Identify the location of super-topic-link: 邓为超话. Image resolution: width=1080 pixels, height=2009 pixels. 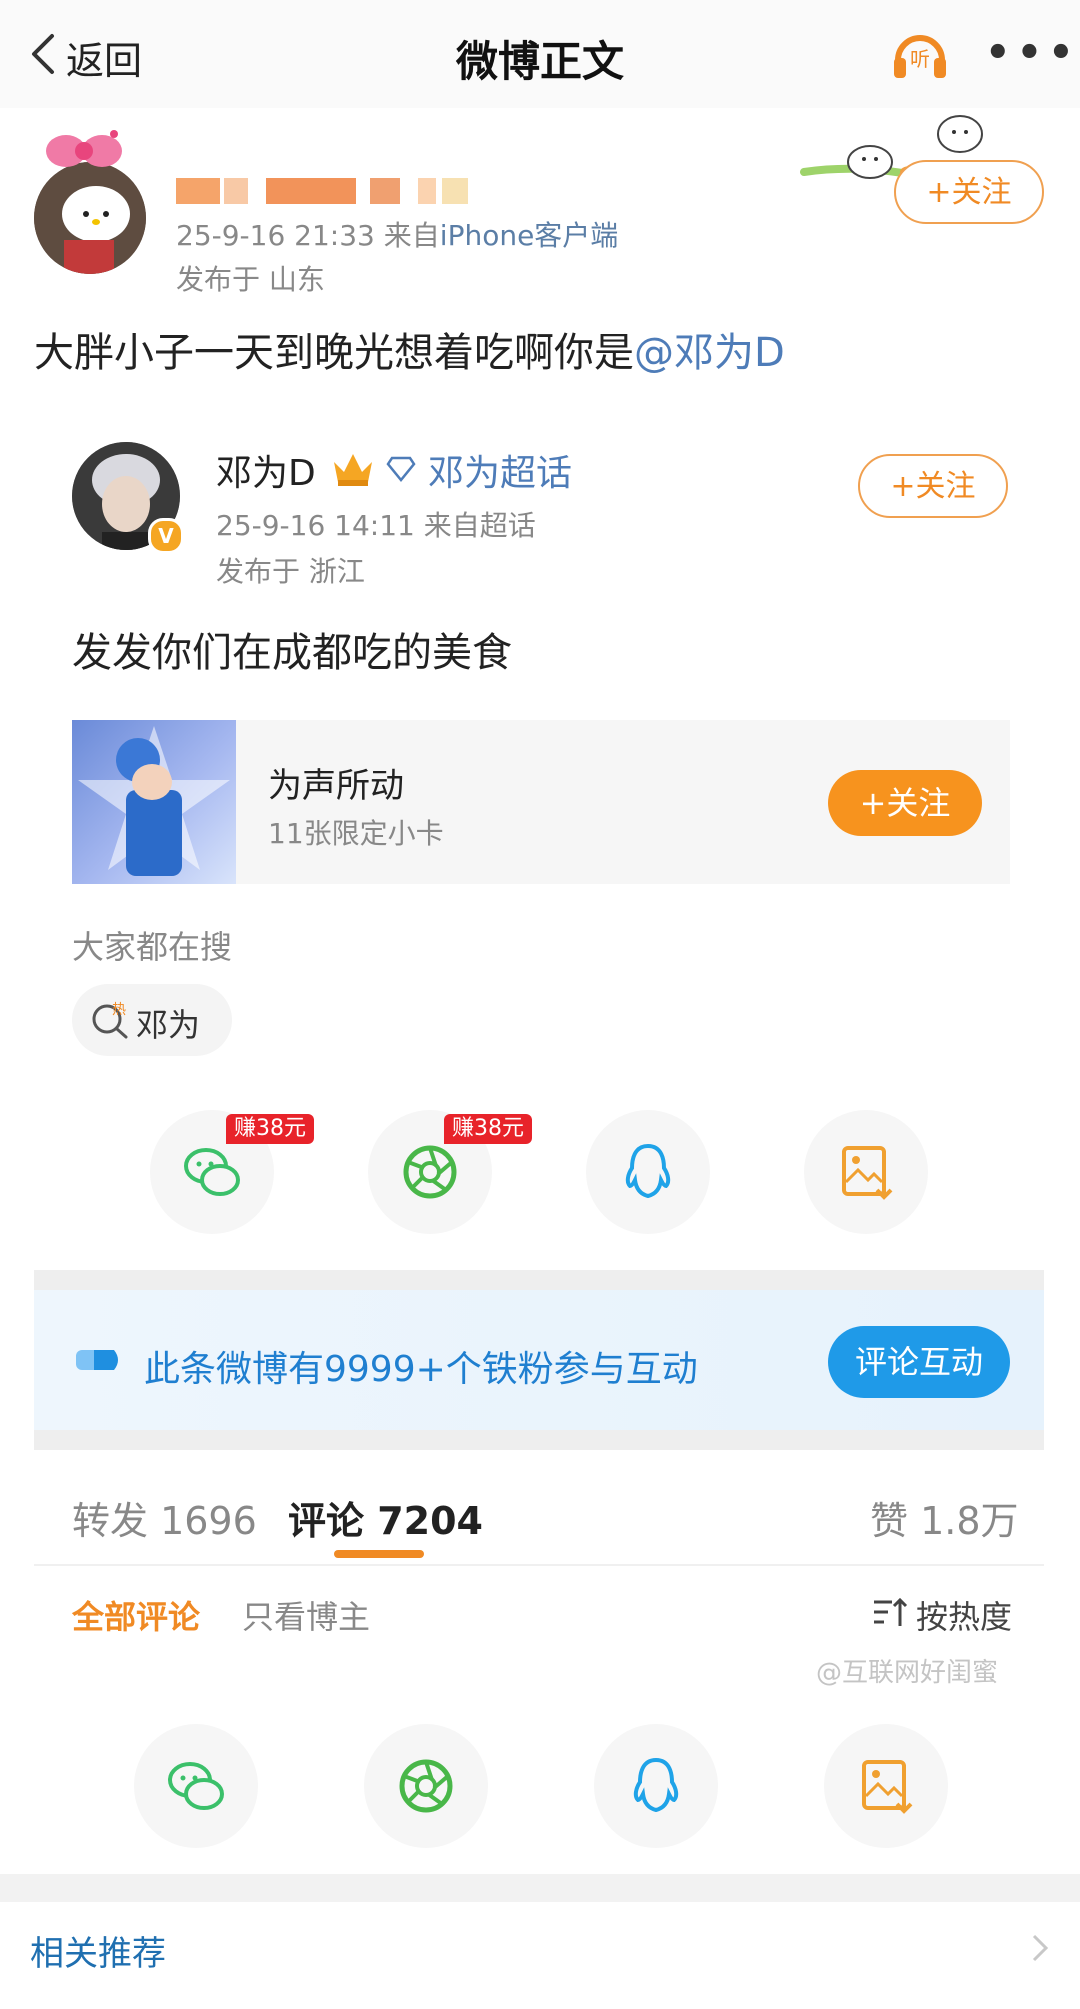
(500, 470).